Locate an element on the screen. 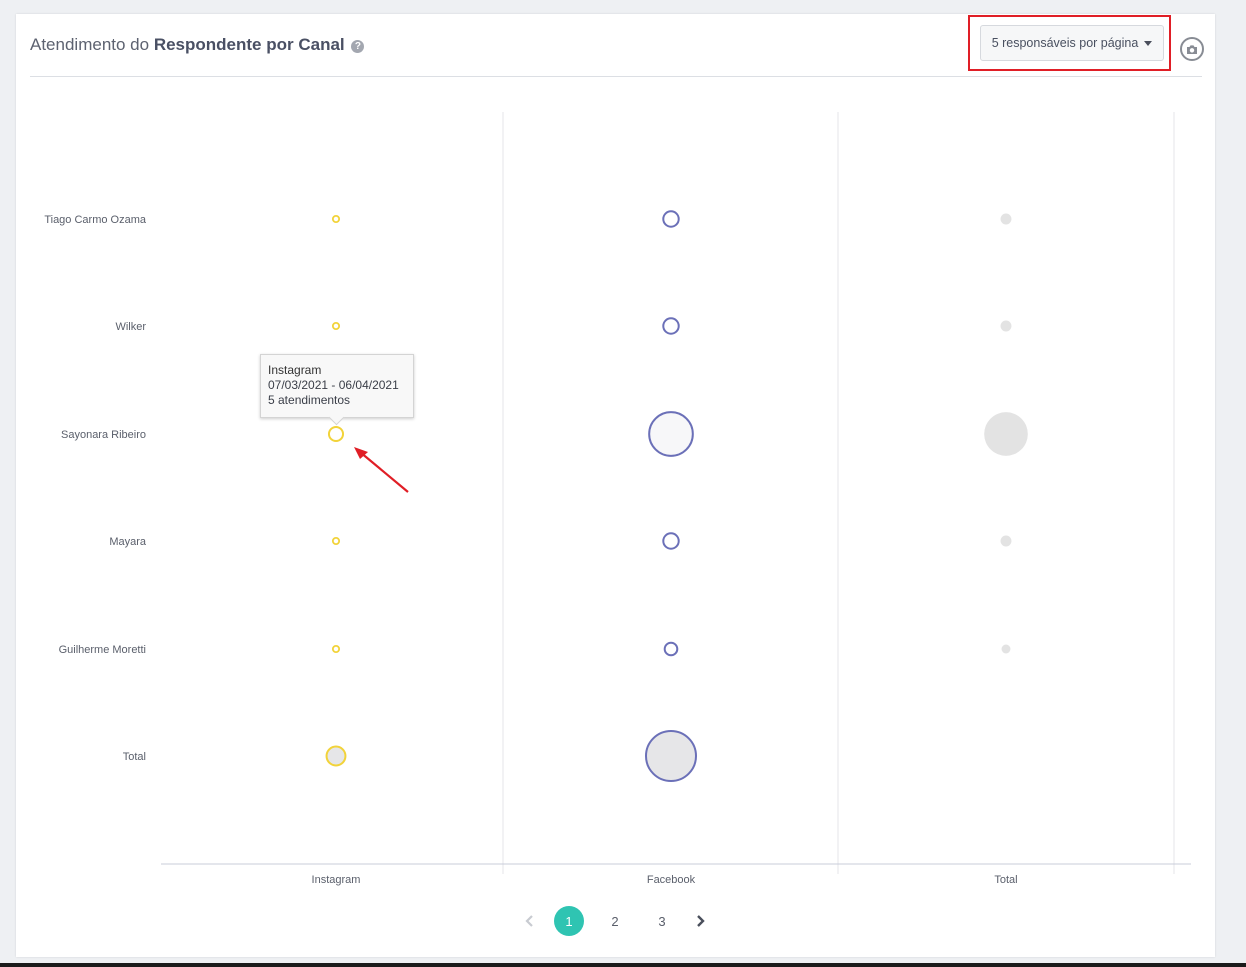 Image resolution: width=1246 pixels, height=967 pixels. y-tick-label: Guilherme Moretti is located at coordinates (102, 650).